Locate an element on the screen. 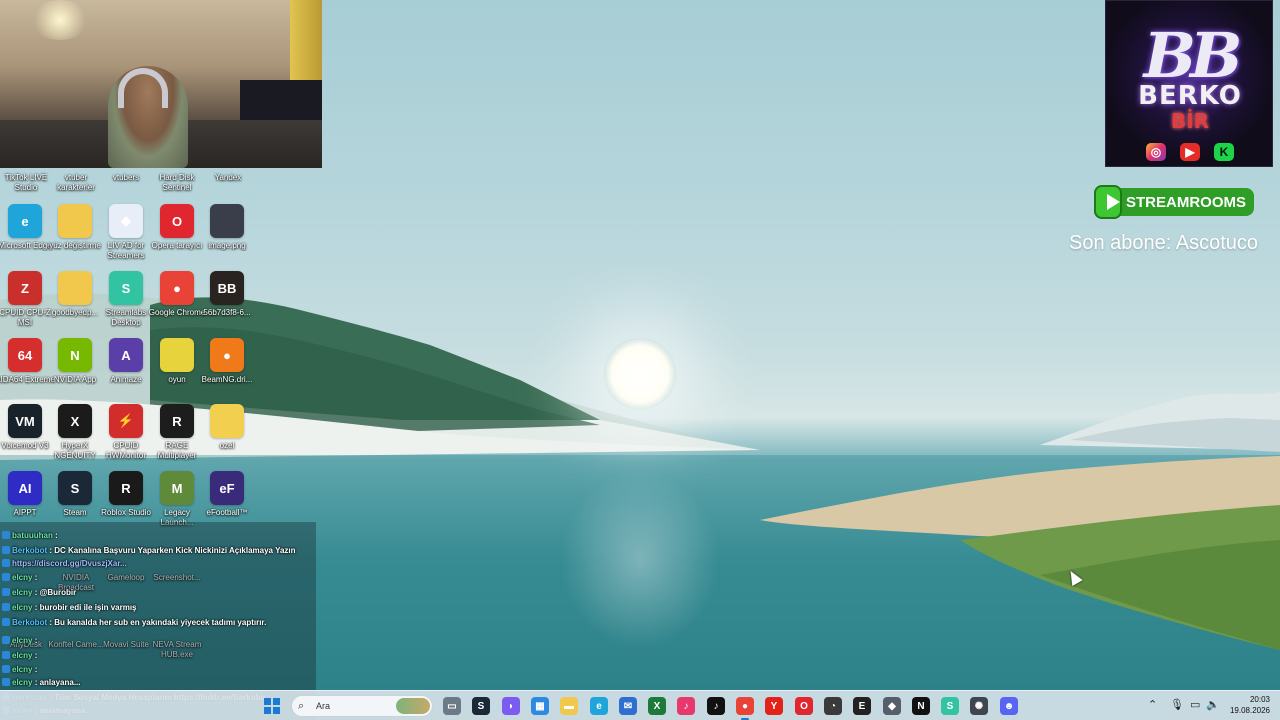 The width and height of the screenshot is (1280, 720). desktop-icon-liv-ad-for-streamers: ◆ LIV AD for Streamers is located at coordinates (126, 232).